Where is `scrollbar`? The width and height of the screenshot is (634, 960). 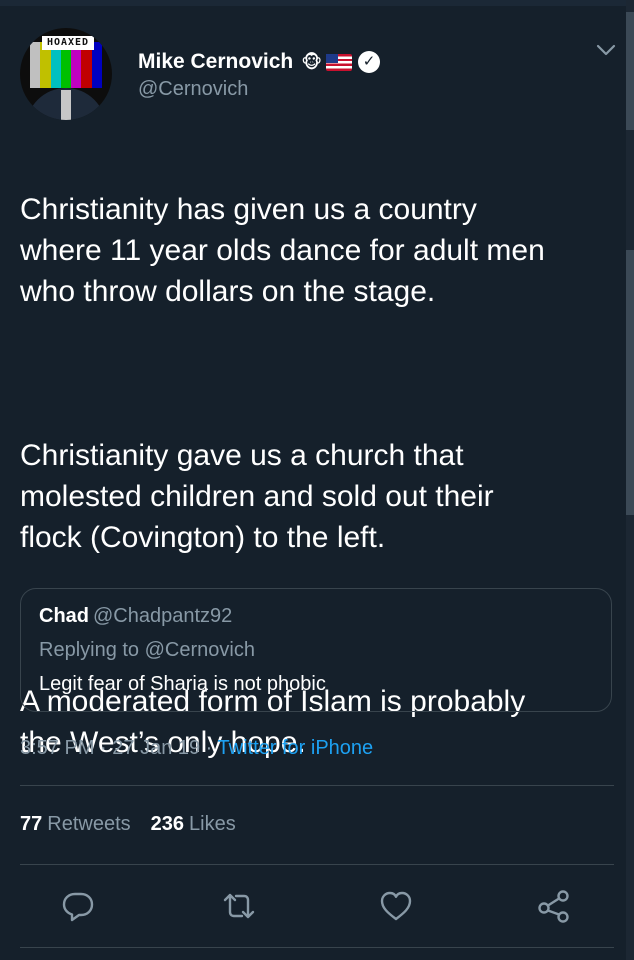 scrollbar is located at coordinates (630, 480).